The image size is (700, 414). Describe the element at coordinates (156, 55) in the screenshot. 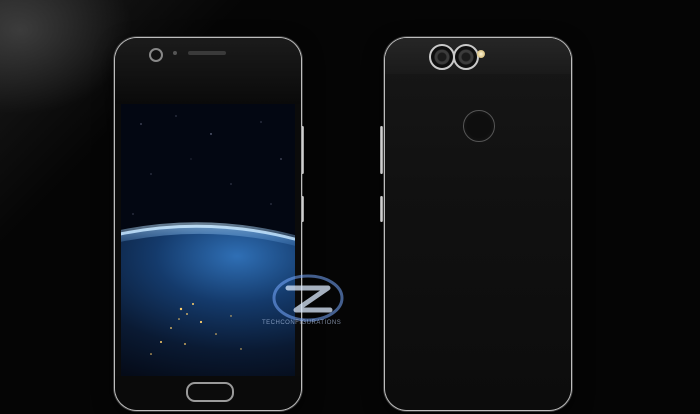

I see `front-camera-icon` at that location.